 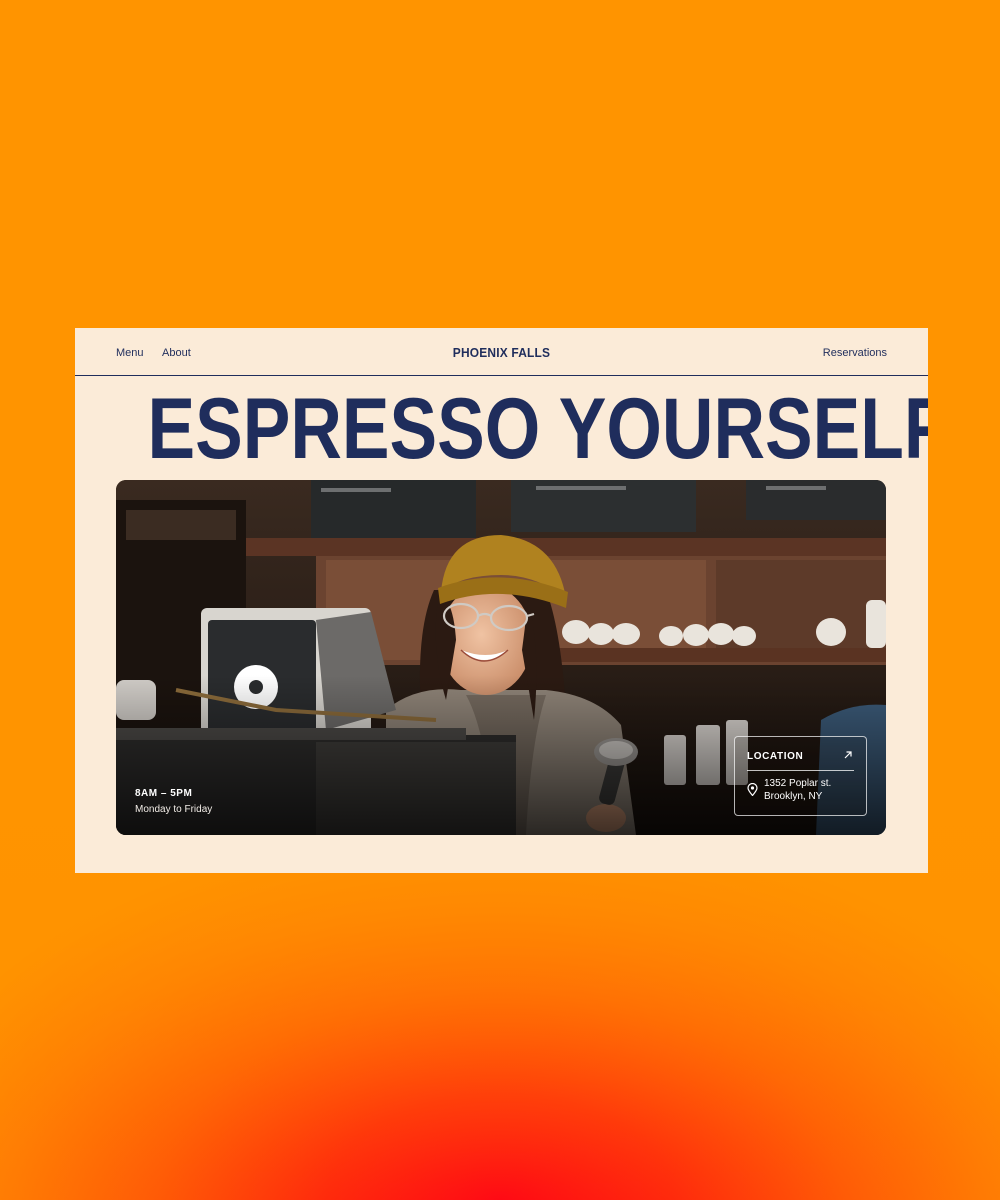 I want to click on top-navigation: Menu About PHOENIX FALLS Reservations, so click(x=501, y=352).